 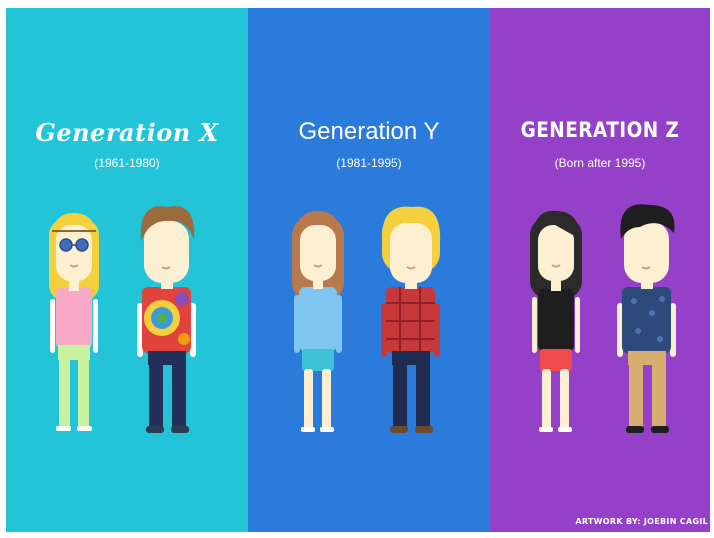 I want to click on hippie-woman-figure, so click(x=74, y=322).